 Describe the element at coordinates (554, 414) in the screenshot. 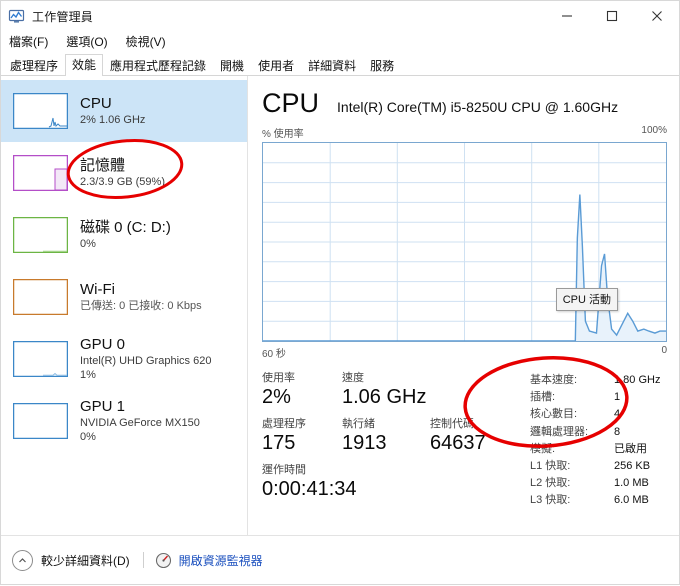

I see `spec-key: 核心數目:` at that location.